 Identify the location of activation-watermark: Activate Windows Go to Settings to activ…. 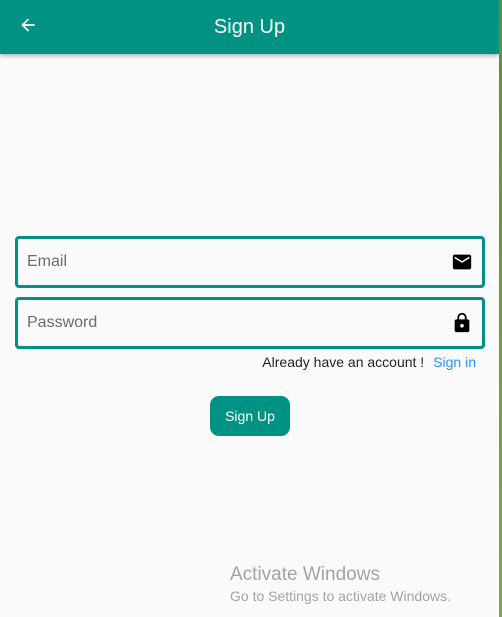
(340, 585).